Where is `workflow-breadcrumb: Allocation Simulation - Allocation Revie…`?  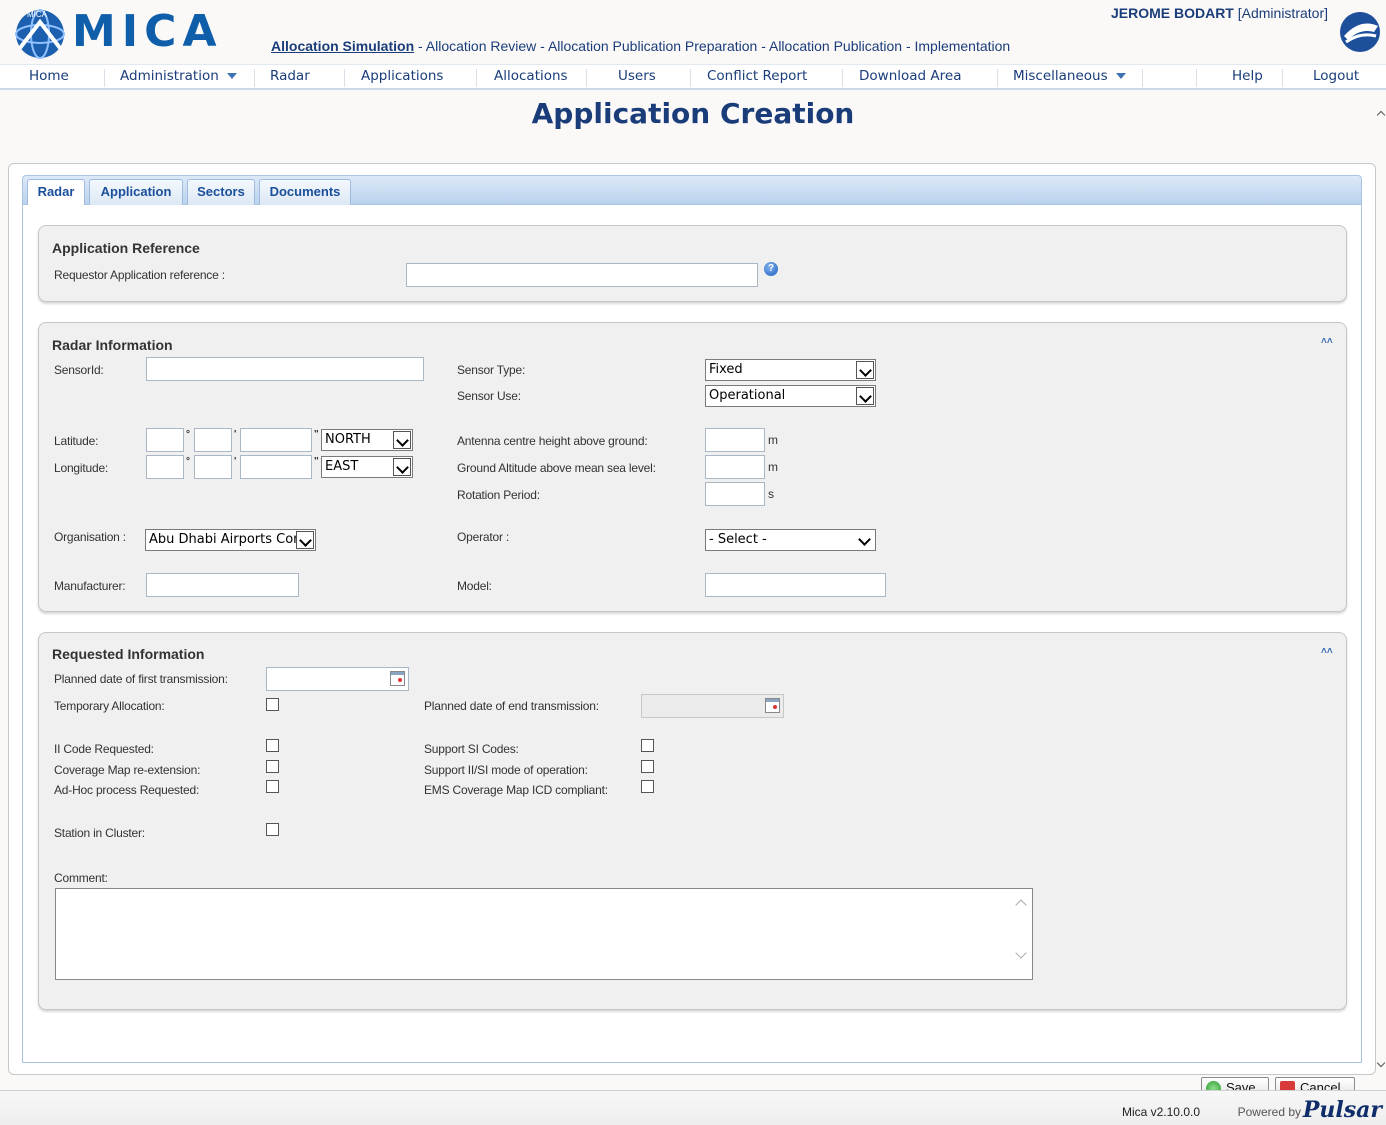
workflow-breadcrumb: Allocation Simulation - Allocation Revie… is located at coordinates (640, 46).